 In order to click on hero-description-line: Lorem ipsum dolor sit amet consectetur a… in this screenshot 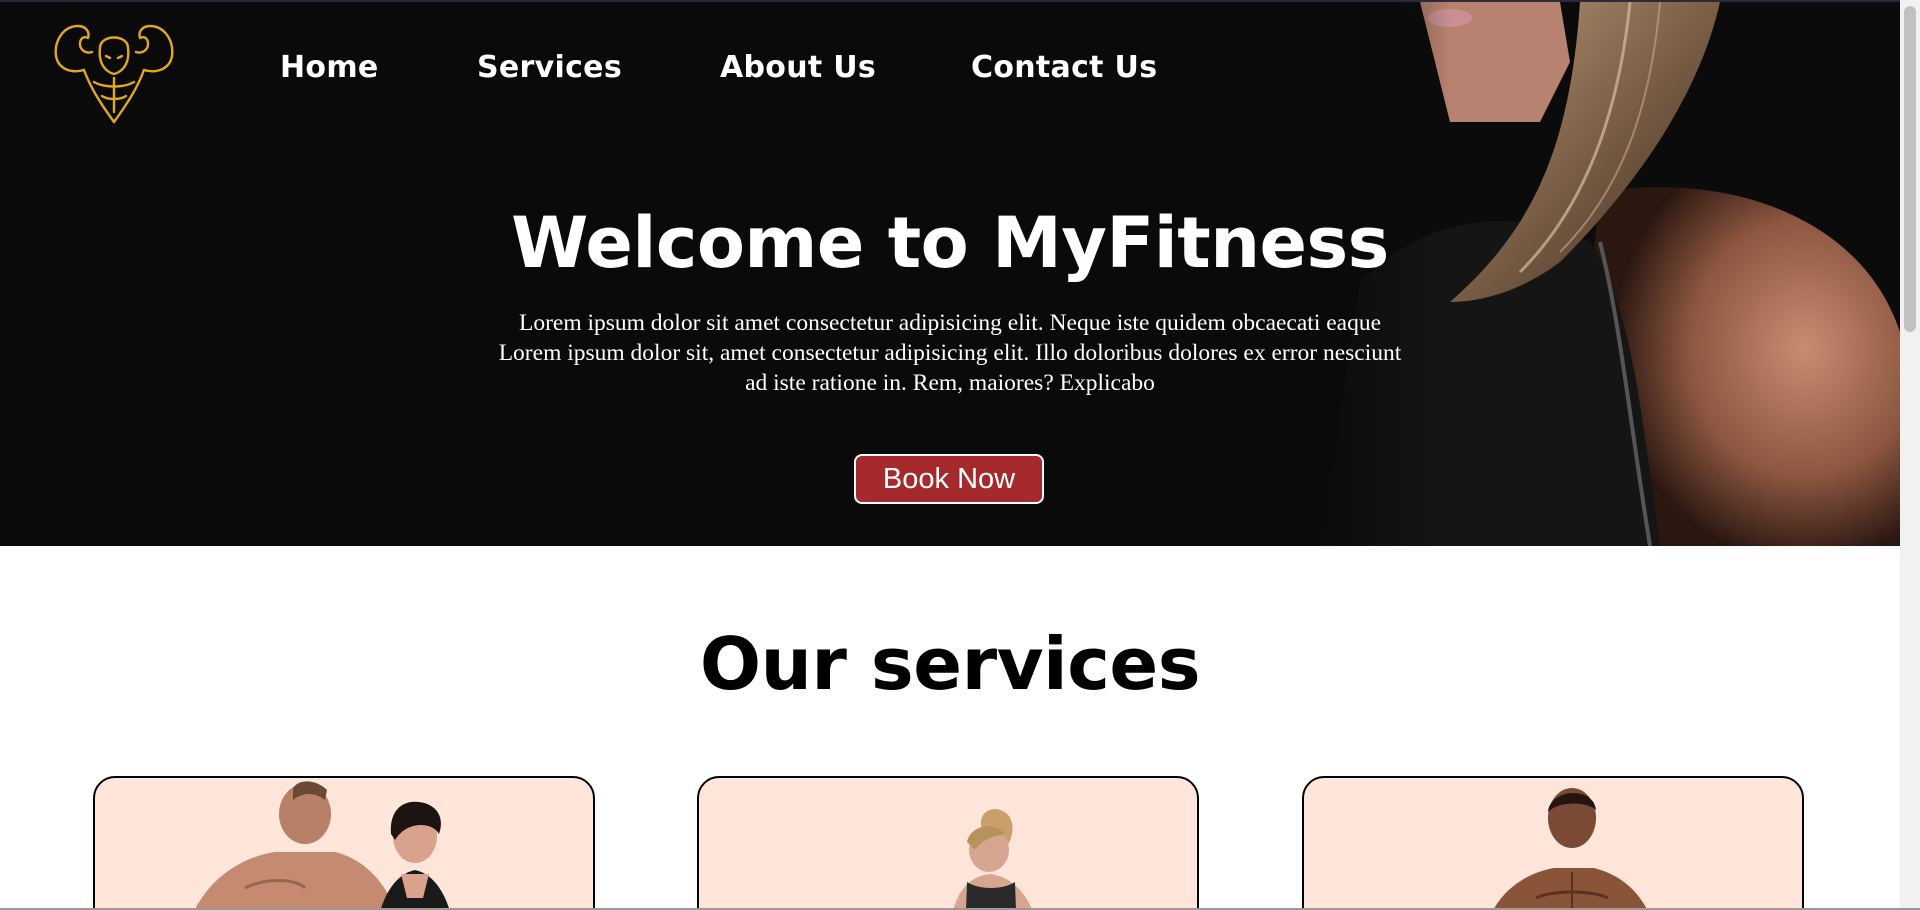, I will do `click(950, 323)`.